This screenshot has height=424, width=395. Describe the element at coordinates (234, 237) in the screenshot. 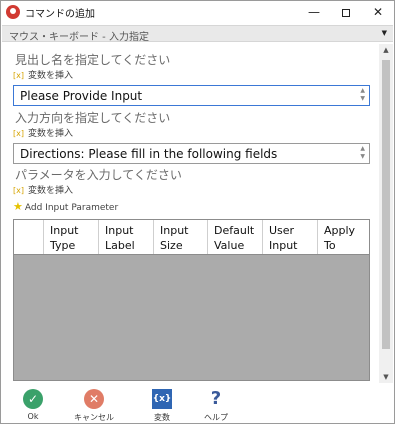

I see `table-header-default-value: Default Value` at that location.